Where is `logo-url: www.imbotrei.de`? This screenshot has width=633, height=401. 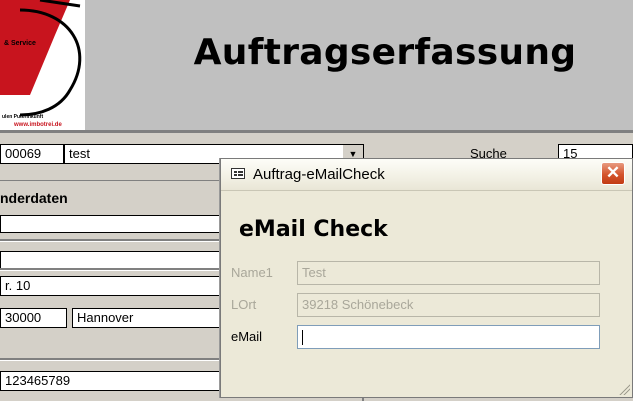
logo-url: www.imbotrei.de is located at coordinates (38, 125).